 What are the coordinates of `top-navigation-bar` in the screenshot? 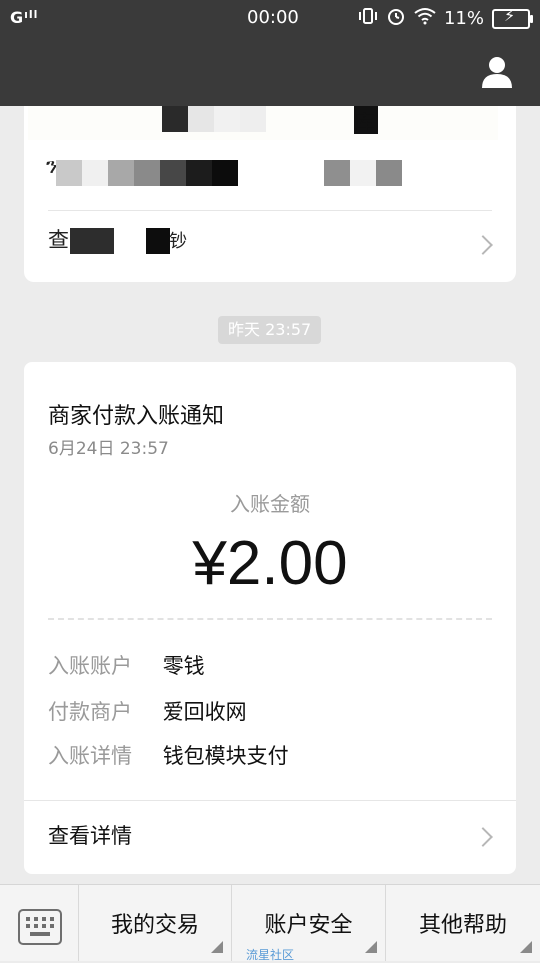 It's located at (270, 70).